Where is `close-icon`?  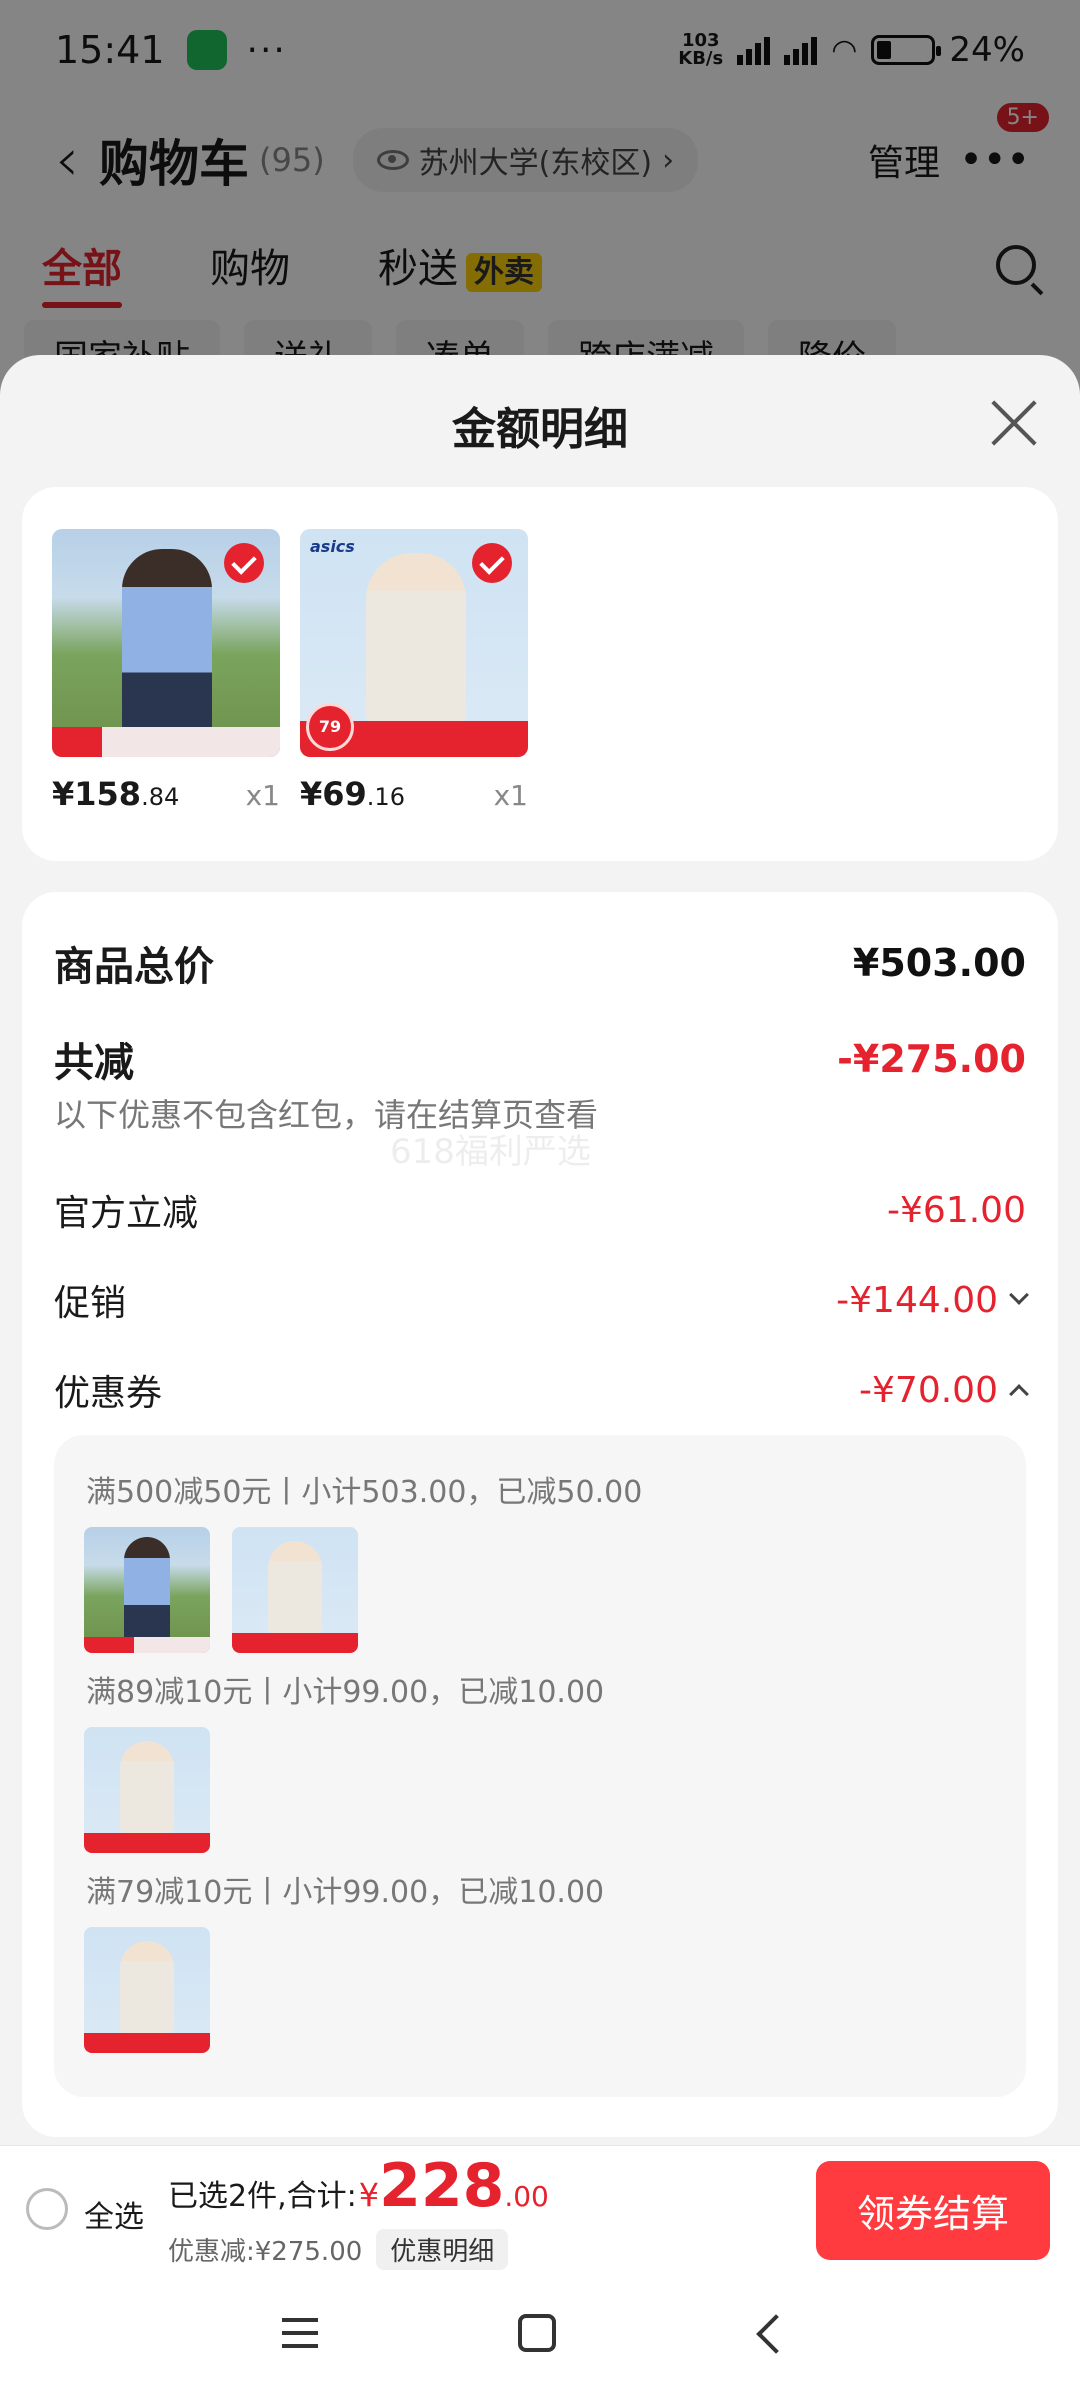 close-icon is located at coordinates (1014, 423).